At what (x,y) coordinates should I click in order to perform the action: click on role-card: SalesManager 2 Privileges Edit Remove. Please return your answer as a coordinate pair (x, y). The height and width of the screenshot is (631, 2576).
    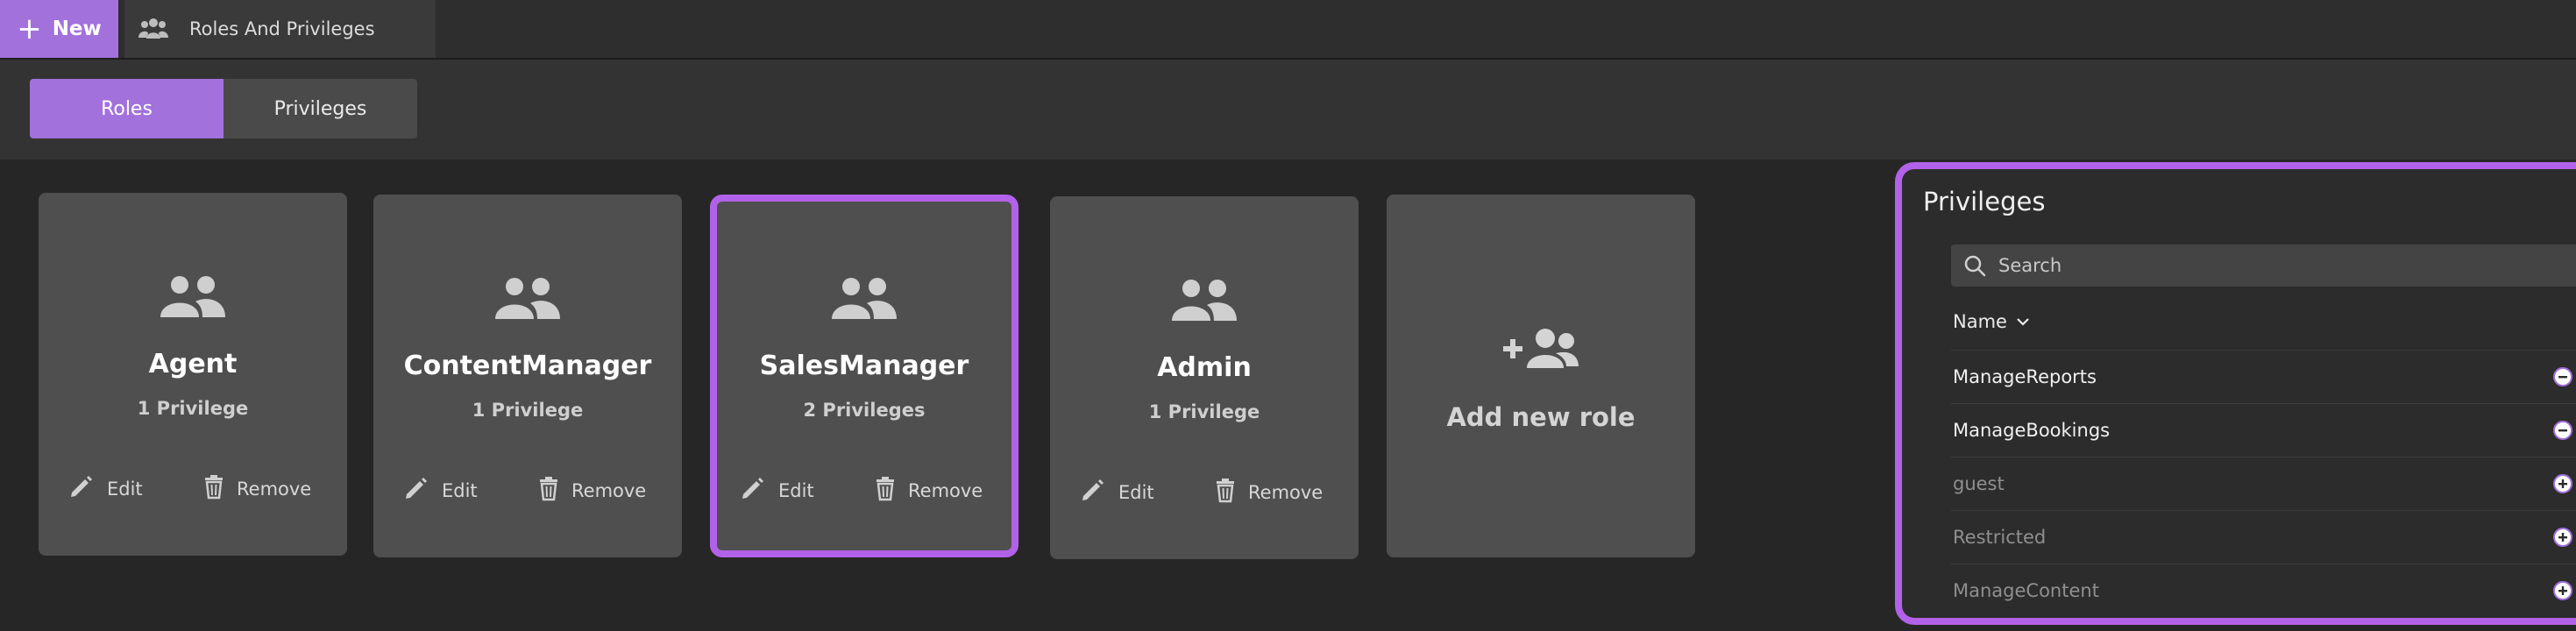
    Looking at the image, I should click on (864, 376).